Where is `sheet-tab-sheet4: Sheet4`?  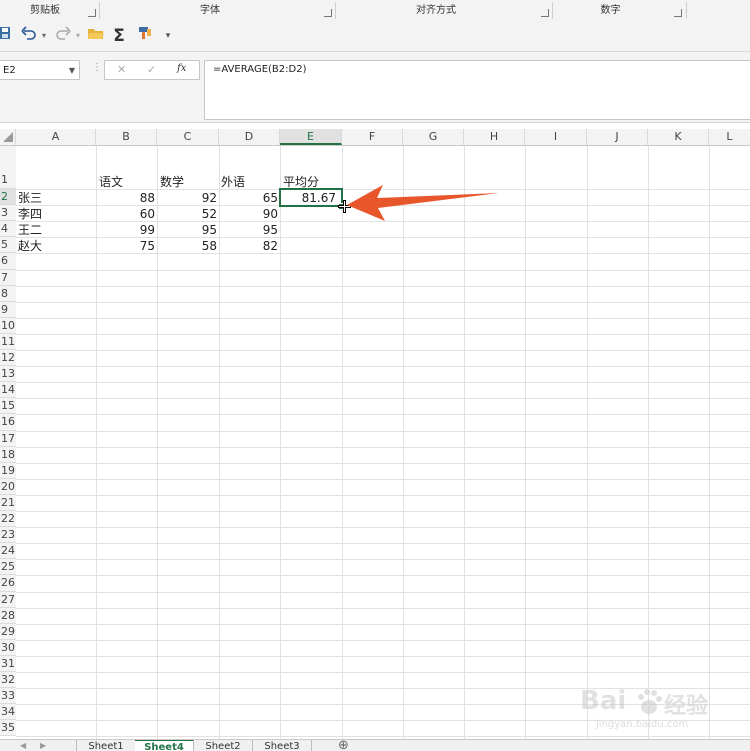
sheet-tab-sheet4: Sheet4 is located at coordinates (164, 745).